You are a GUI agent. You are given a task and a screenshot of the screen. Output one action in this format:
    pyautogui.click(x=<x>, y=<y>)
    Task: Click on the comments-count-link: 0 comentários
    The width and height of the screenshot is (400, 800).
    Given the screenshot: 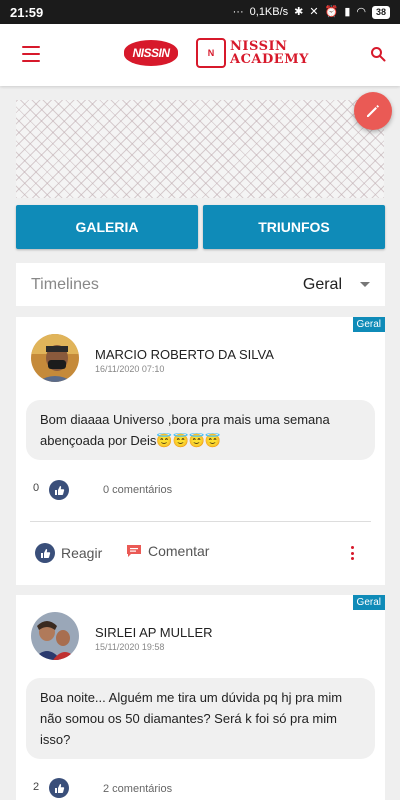 What is the action you would take?
    pyautogui.click(x=137, y=490)
    